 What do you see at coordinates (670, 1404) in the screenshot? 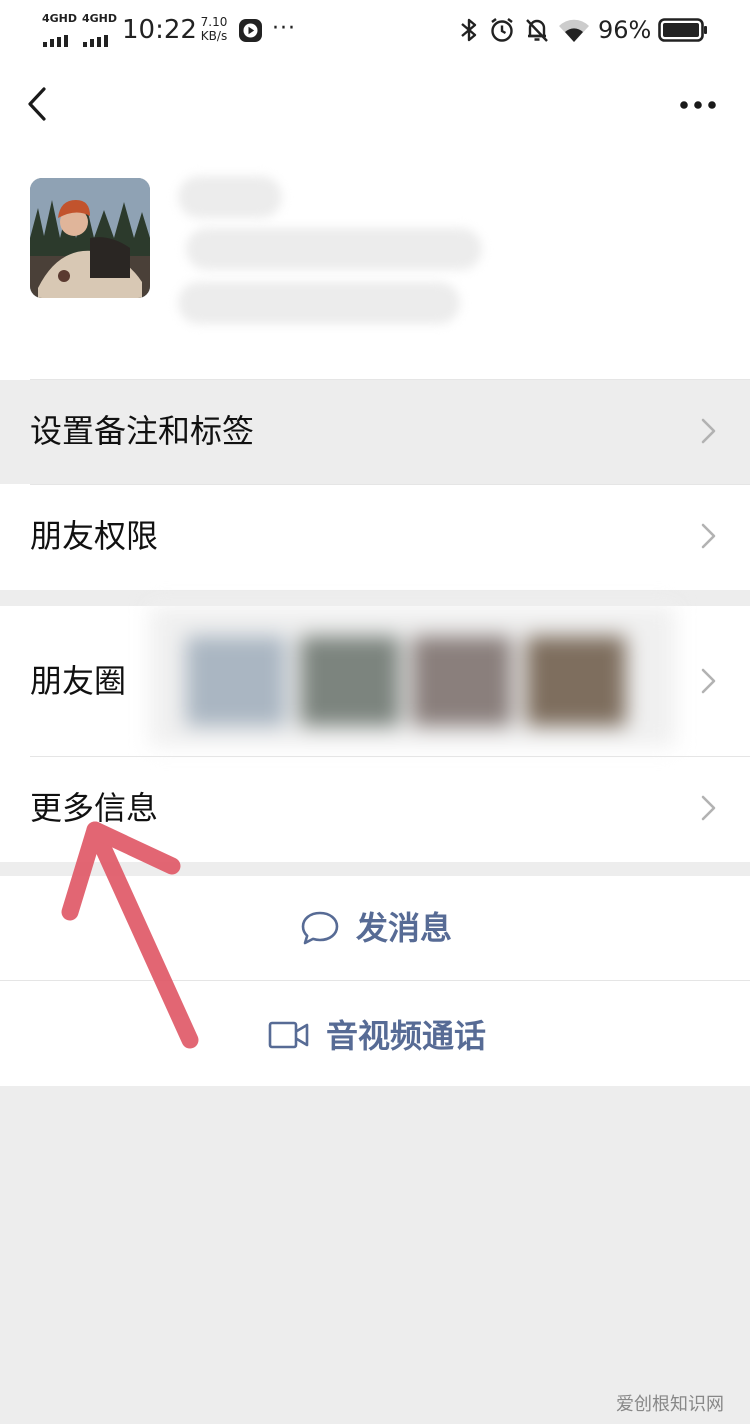
I see `watermark-text: 爱创根知识网` at bounding box center [670, 1404].